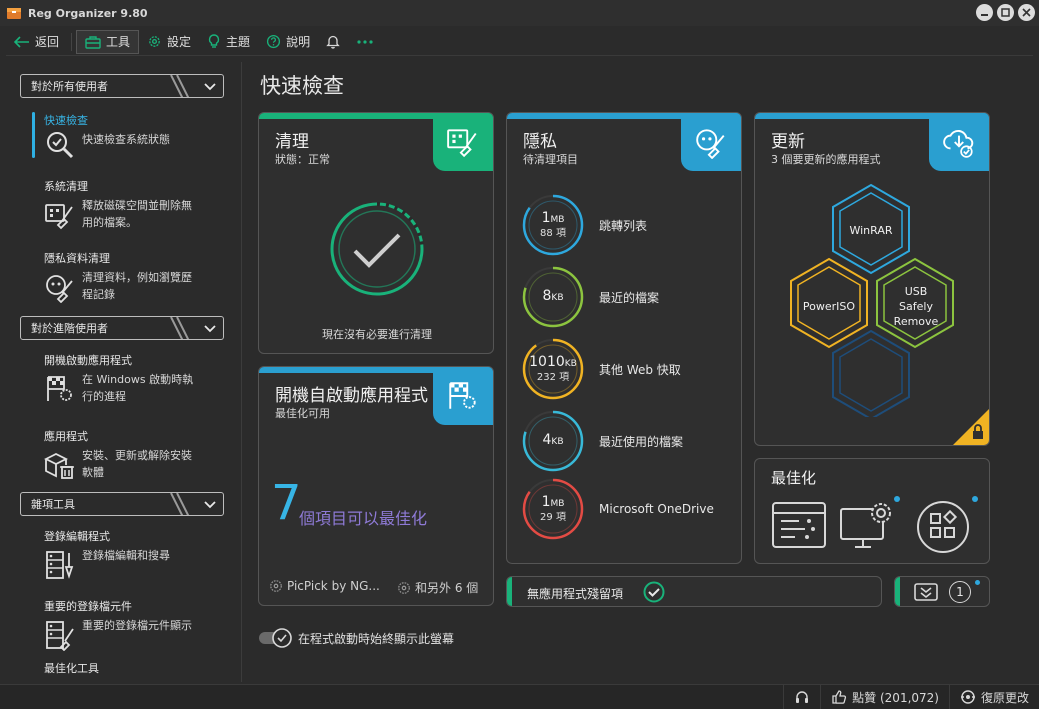 The width and height of the screenshot is (1039, 709). I want to click on privacy-count: 29 項, so click(553, 517).